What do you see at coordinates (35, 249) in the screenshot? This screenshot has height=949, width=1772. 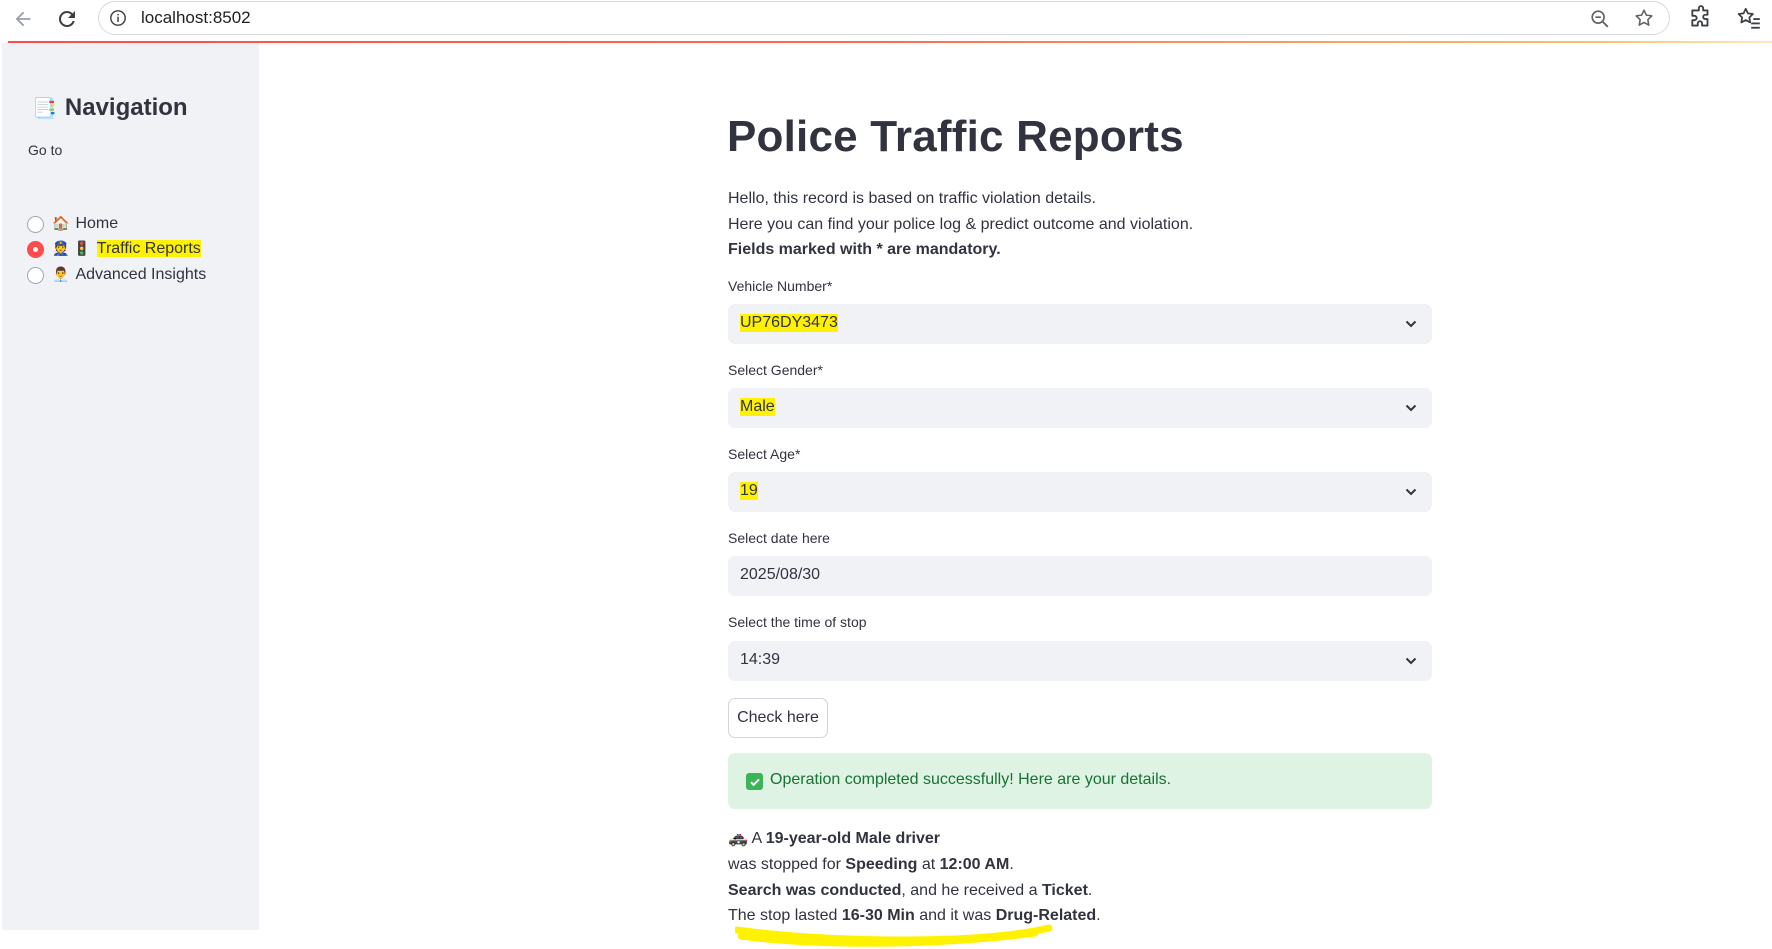 I see `radio-traffic-reports` at bounding box center [35, 249].